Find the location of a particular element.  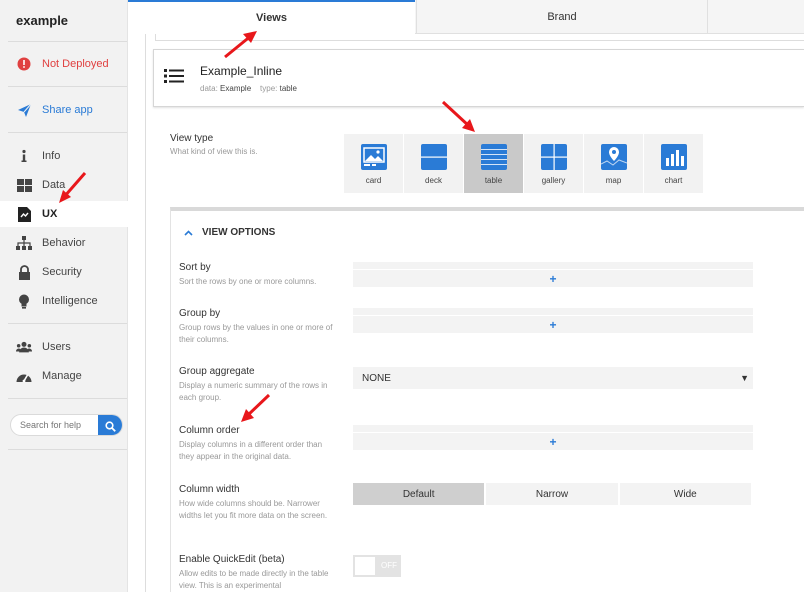

view-meta: data: Example type: table is located at coordinates (248, 88).